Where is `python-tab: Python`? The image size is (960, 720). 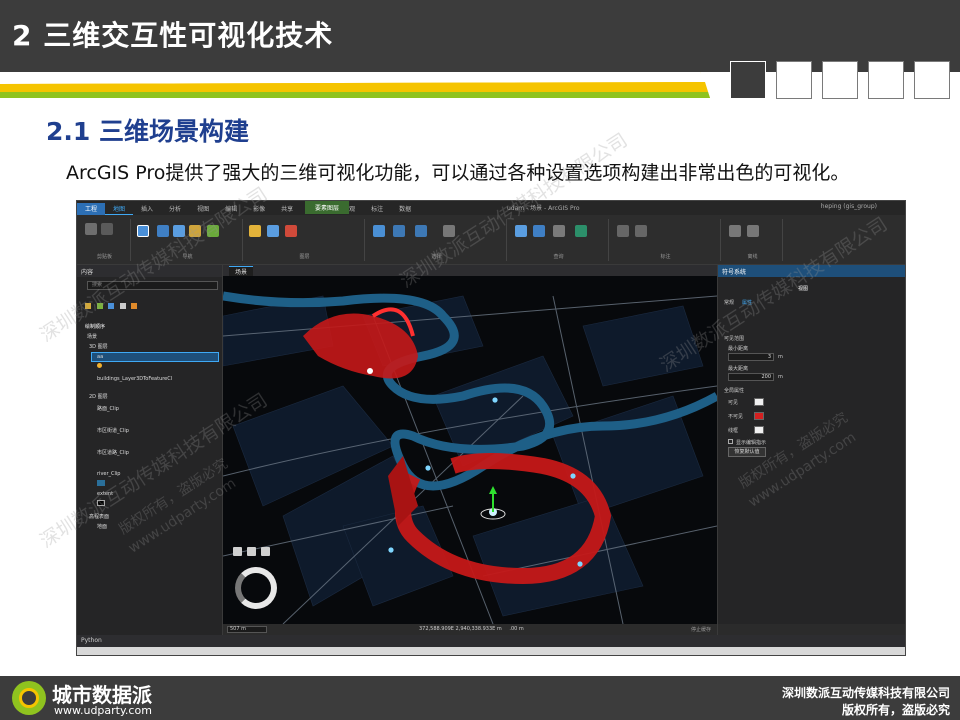 python-tab: Python is located at coordinates (491, 641).